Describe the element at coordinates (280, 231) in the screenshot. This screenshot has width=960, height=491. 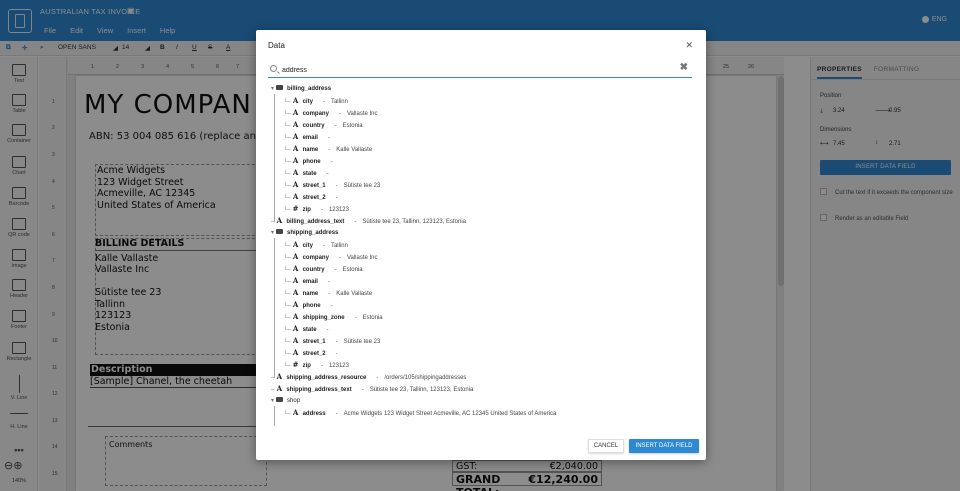
I see `folder-icon` at that location.